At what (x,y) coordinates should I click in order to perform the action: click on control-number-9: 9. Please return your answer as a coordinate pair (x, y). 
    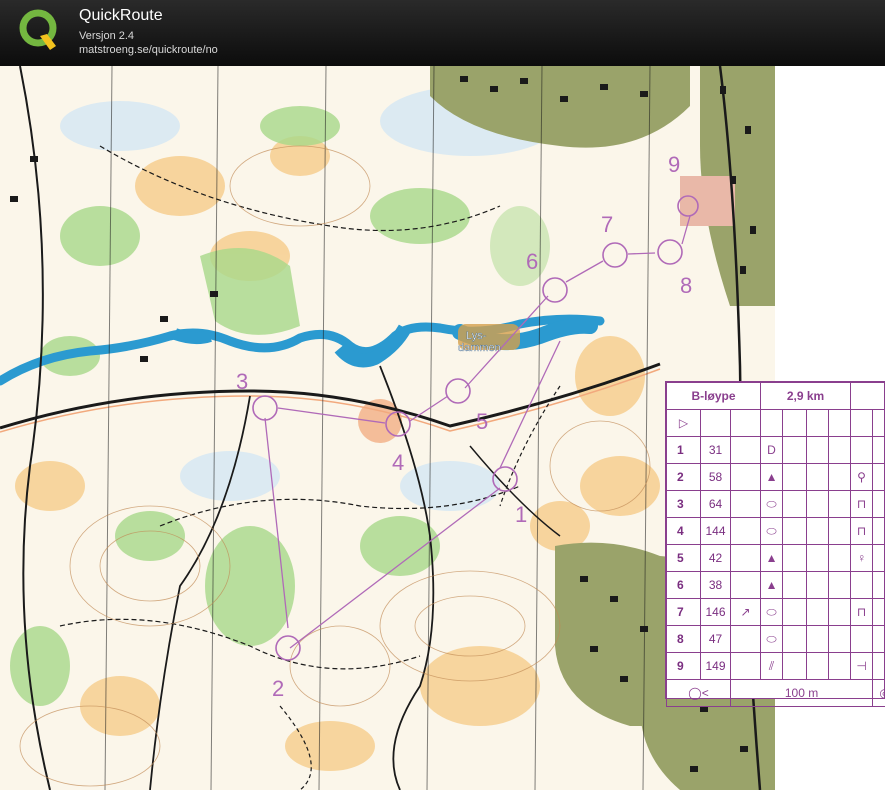
    Looking at the image, I should click on (674, 164).